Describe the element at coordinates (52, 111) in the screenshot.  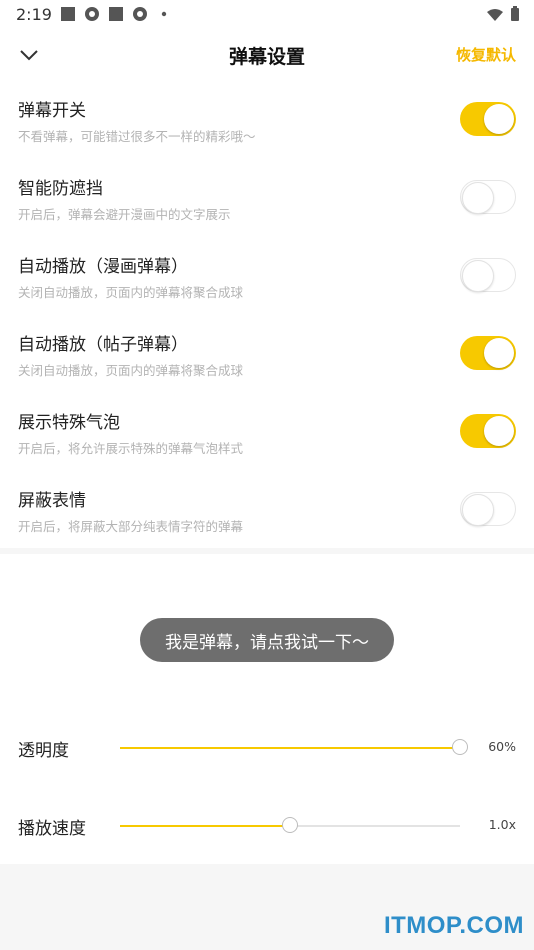
I see `setting-label: 弹幕开关` at that location.